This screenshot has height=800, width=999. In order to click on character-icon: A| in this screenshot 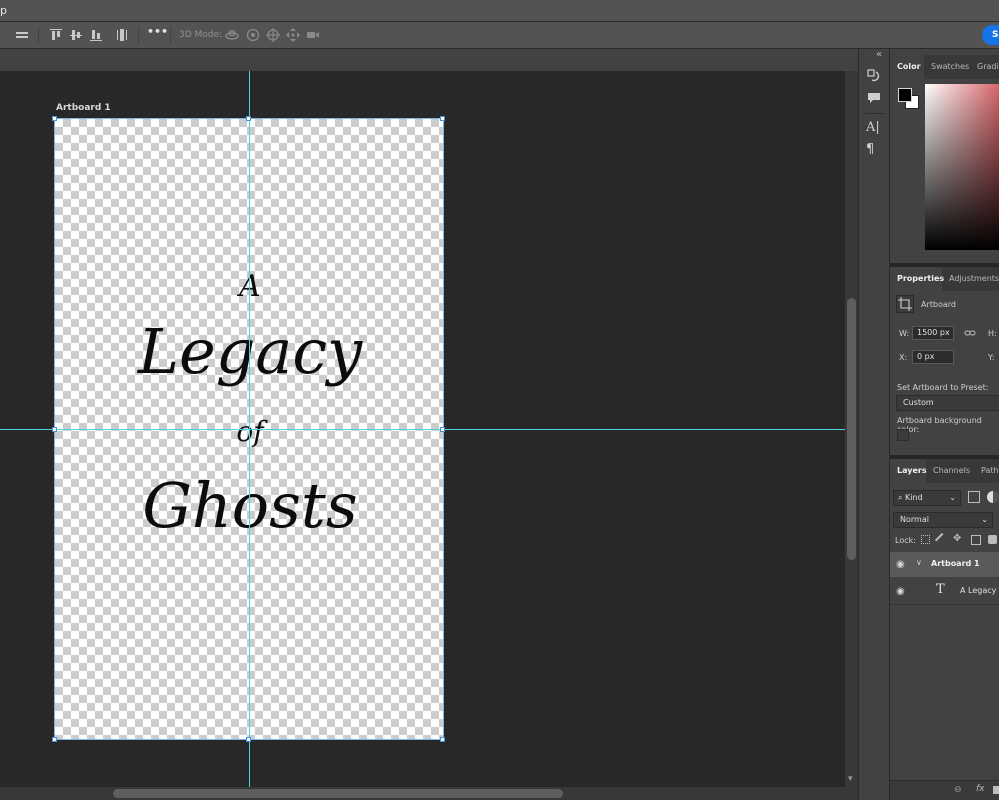, I will do `click(874, 128)`.